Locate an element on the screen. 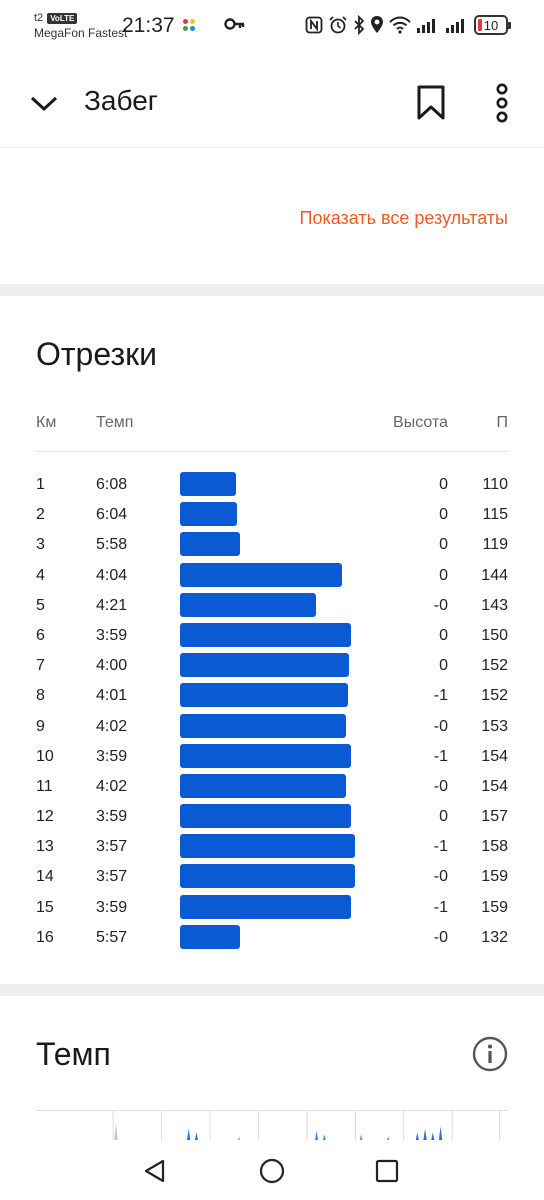  carrier-name-bottom: MegaFon Fastest is located at coordinates (81, 33).